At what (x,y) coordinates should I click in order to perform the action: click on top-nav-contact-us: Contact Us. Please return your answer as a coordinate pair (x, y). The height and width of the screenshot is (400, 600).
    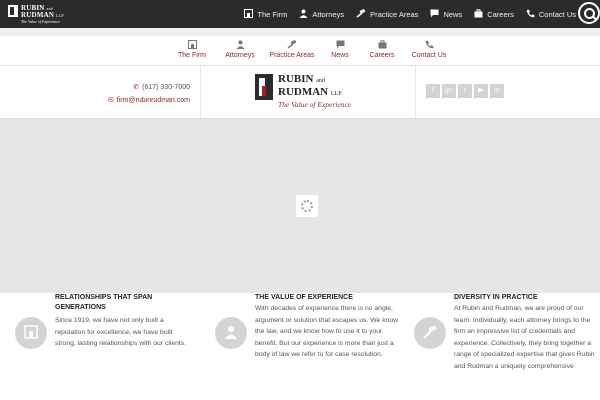
    Looking at the image, I should click on (551, 14).